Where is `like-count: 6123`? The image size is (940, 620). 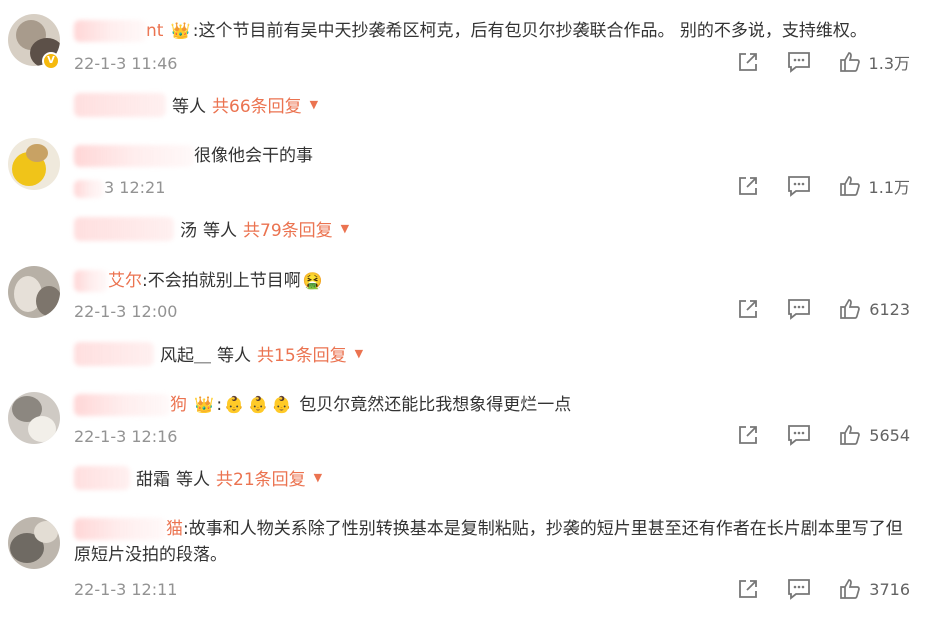 like-count: 6123 is located at coordinates (889, 309).